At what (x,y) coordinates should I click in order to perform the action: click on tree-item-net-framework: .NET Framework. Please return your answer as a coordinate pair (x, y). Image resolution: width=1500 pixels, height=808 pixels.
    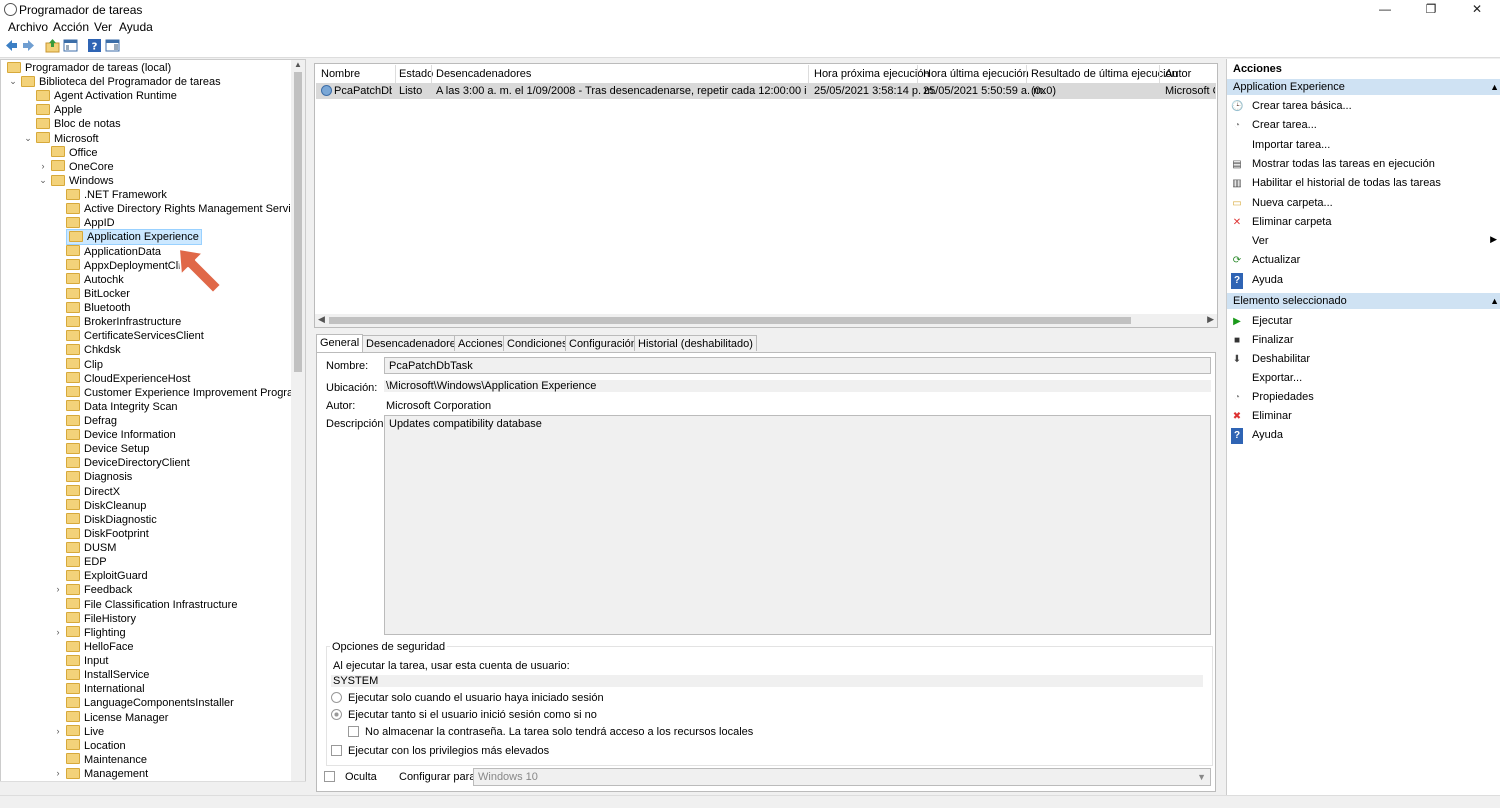
    Looking at the image, I should click on (116, 195).